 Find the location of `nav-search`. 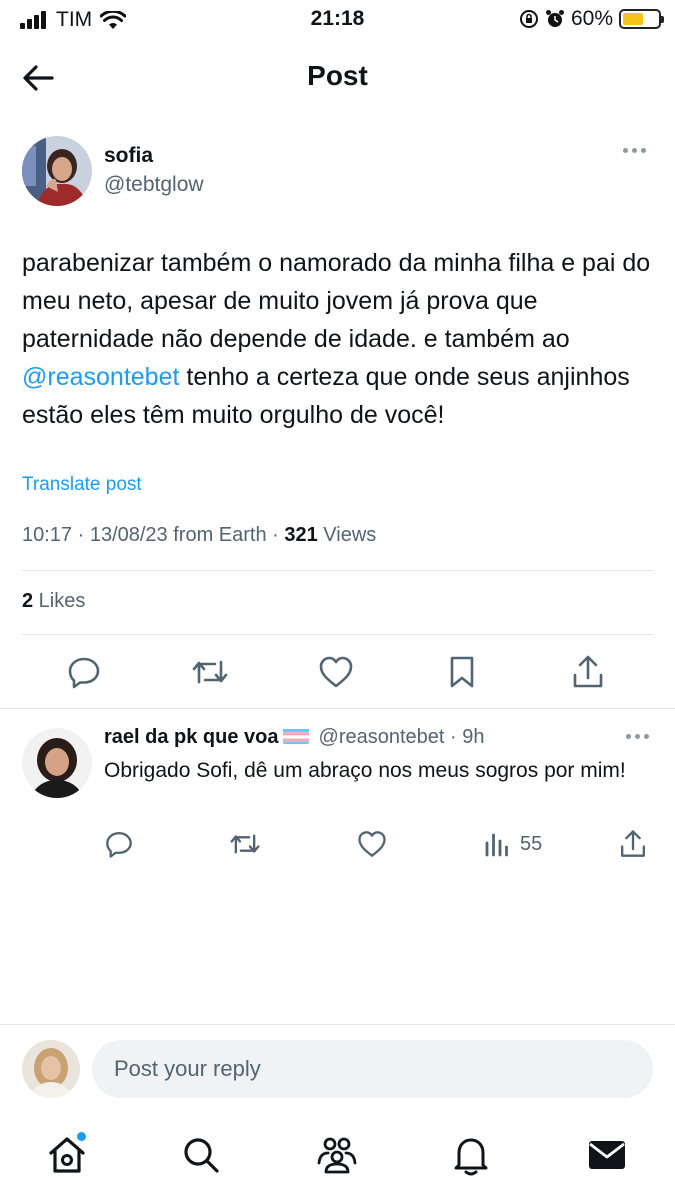

nav-search is located at coordinates (201, 1155).